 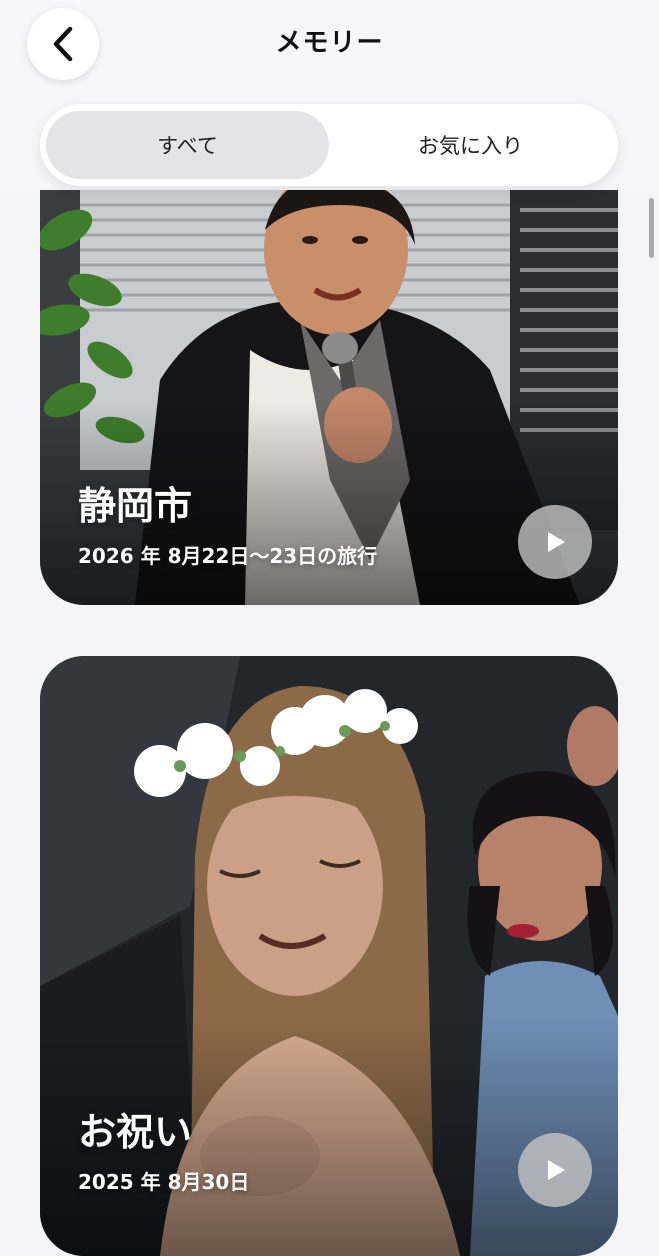 What do you see at coordinates (651, 228) in the screenshot?
I see `scrollbar` at bounding box center [651, 228].